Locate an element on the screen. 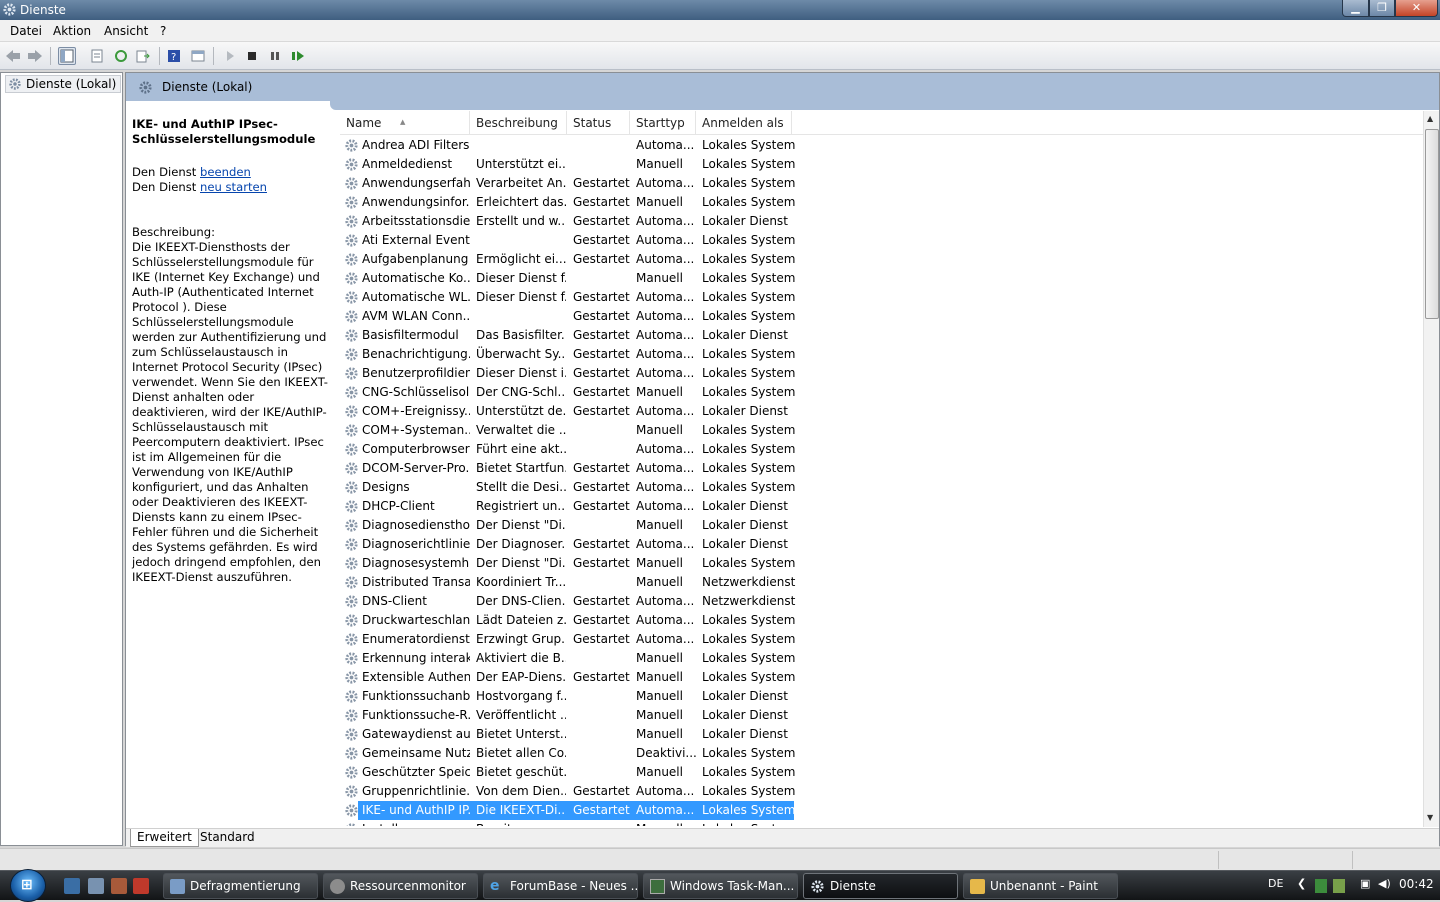  export-list-icon is located at coordinates (143, 56).